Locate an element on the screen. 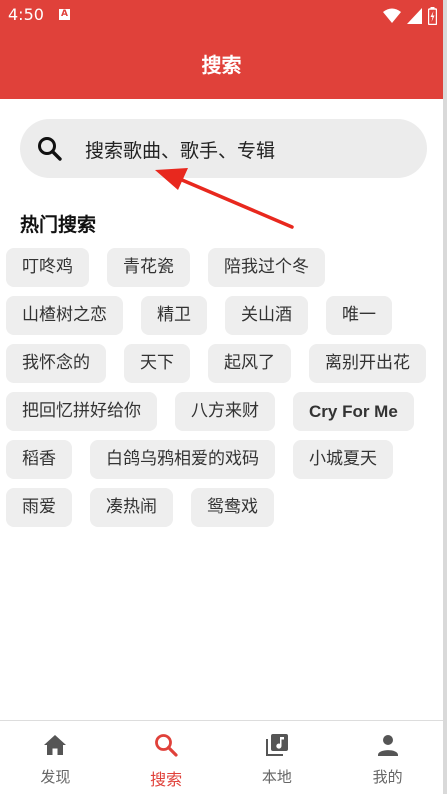 This screenshot has height=795, width=447. music-library-icon is located at coordinates (276, 745).